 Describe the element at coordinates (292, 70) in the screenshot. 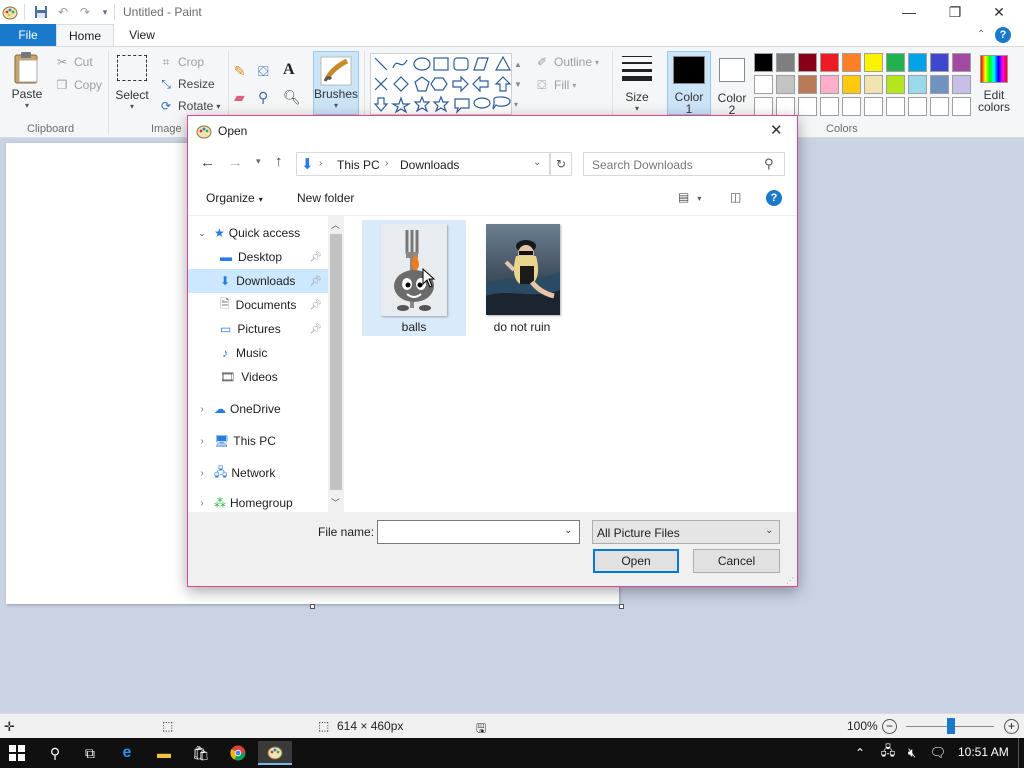

I see `text-tool-icon: A` at that location.